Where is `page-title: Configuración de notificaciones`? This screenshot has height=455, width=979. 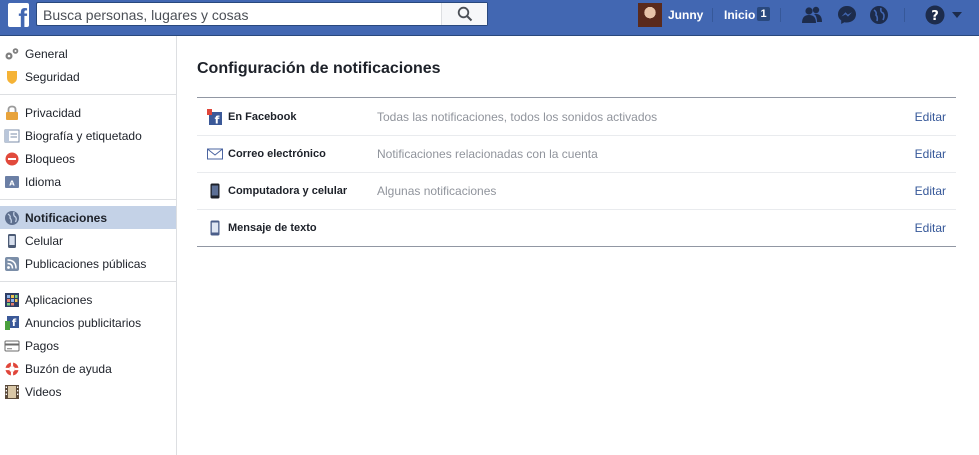 page-title: Configuración de notificaciones is located at coordinates (319, 68).